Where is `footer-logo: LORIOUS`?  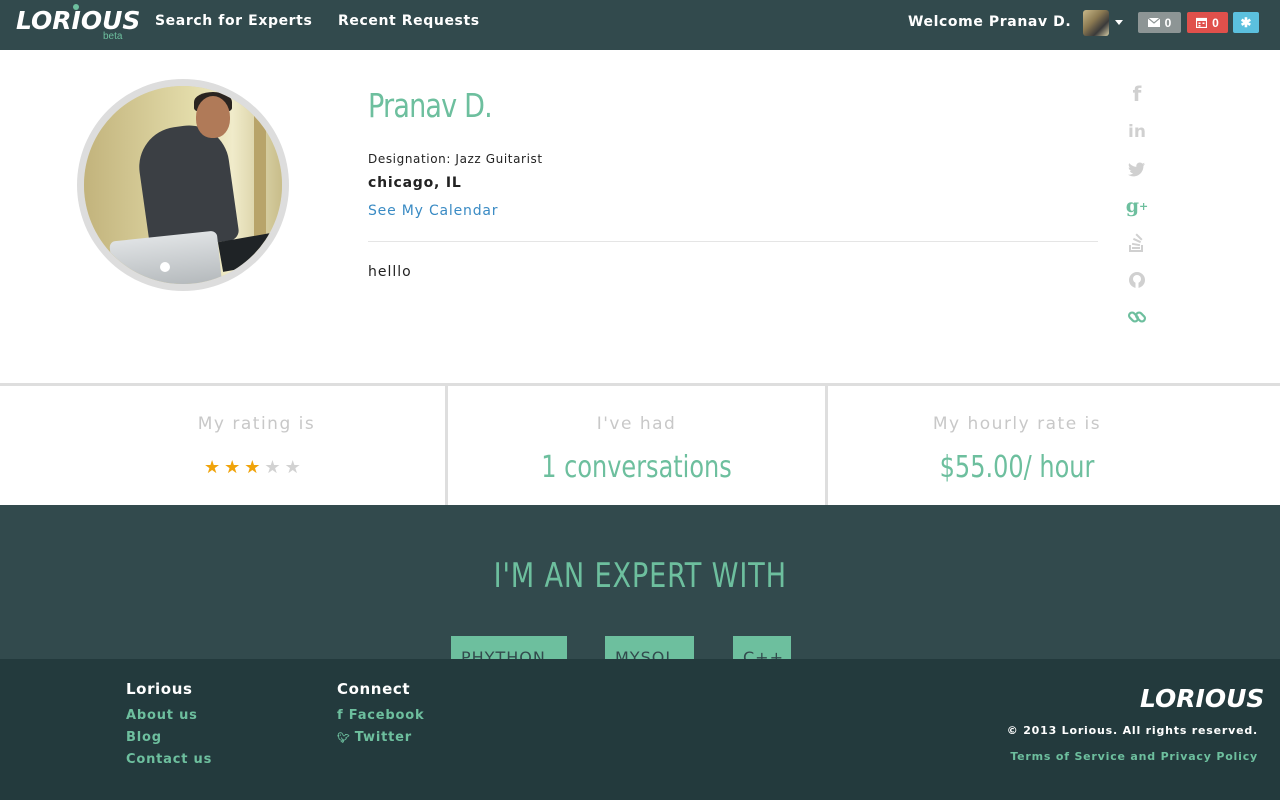 footer-logo: LORIOUS is located at coordinates (1202, 698).